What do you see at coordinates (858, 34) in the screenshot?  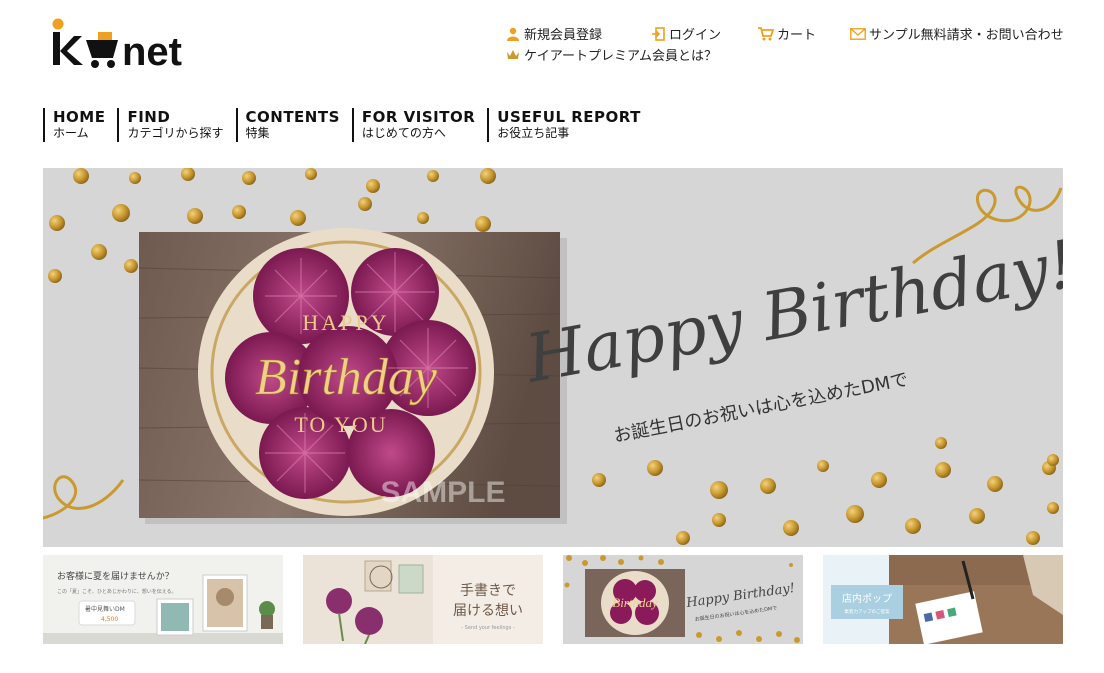 I see `mail-icon` at bounding box center [858, 34].